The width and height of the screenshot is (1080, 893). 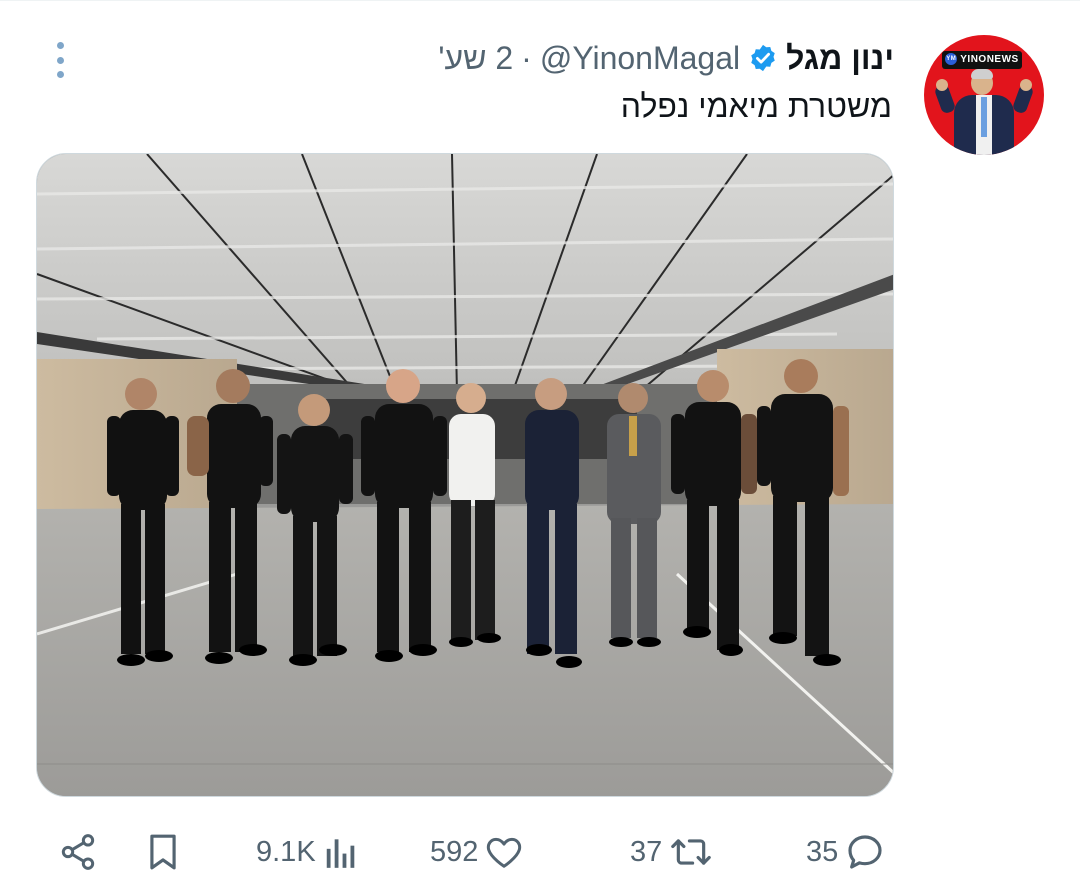 What do you see at coordinates (475, 58) in the screenshot?
I see `timestamp: 2 שע'` at bounding box center [475, 58].